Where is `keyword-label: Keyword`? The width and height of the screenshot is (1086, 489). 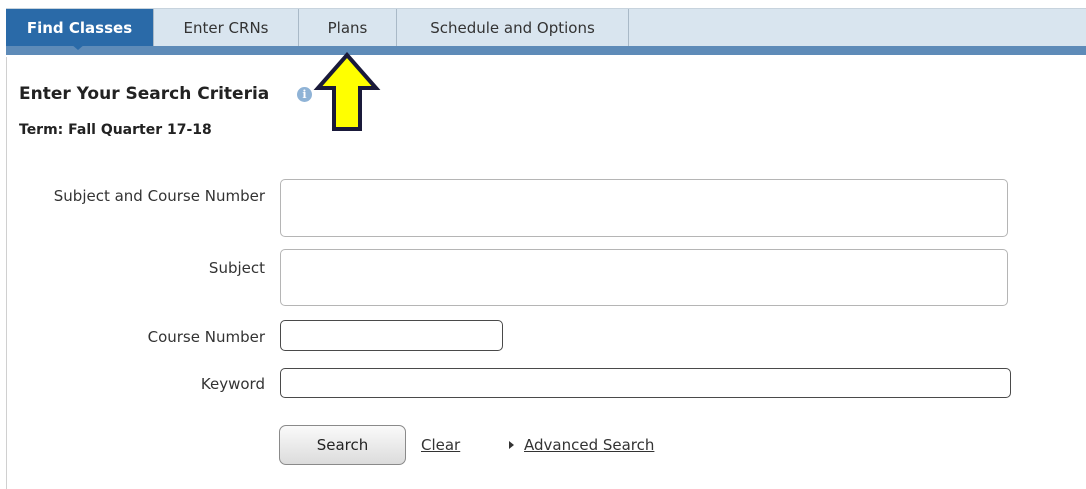 keyword-label: Keyword is located at coordinates (232, 384).